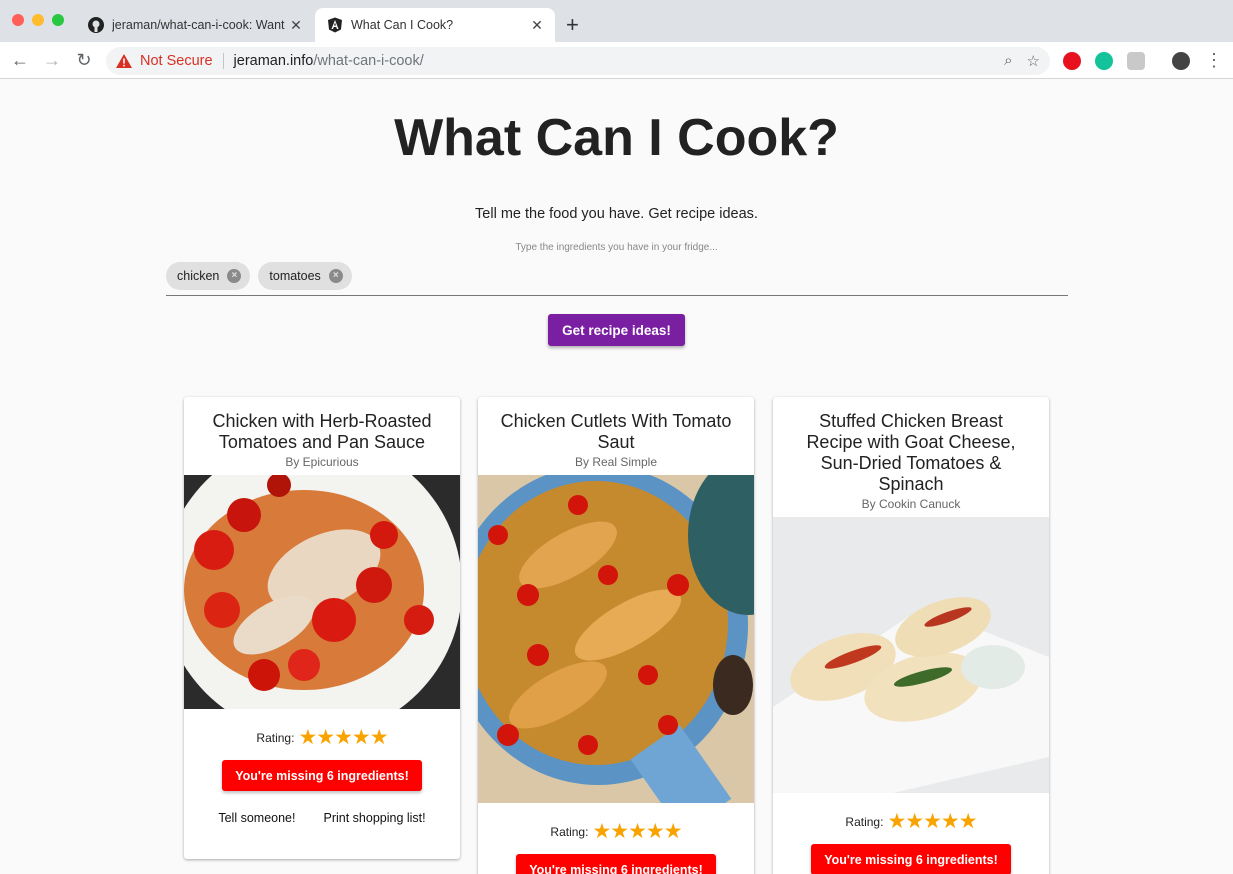 This screenshot has width=1233, height=874. I want to click on browser-tab-github: jeraman/what-can-i-cook: Want ✕, so click(196, 25).